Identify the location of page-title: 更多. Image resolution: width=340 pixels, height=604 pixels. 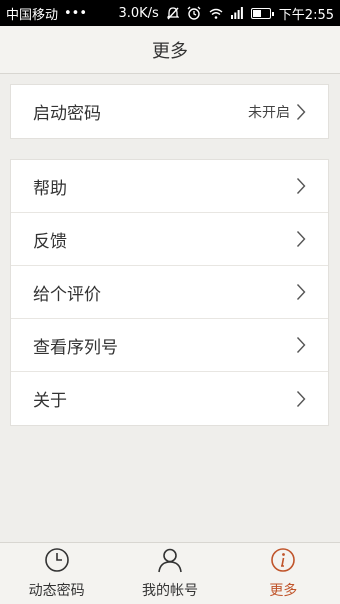
(170, 51).